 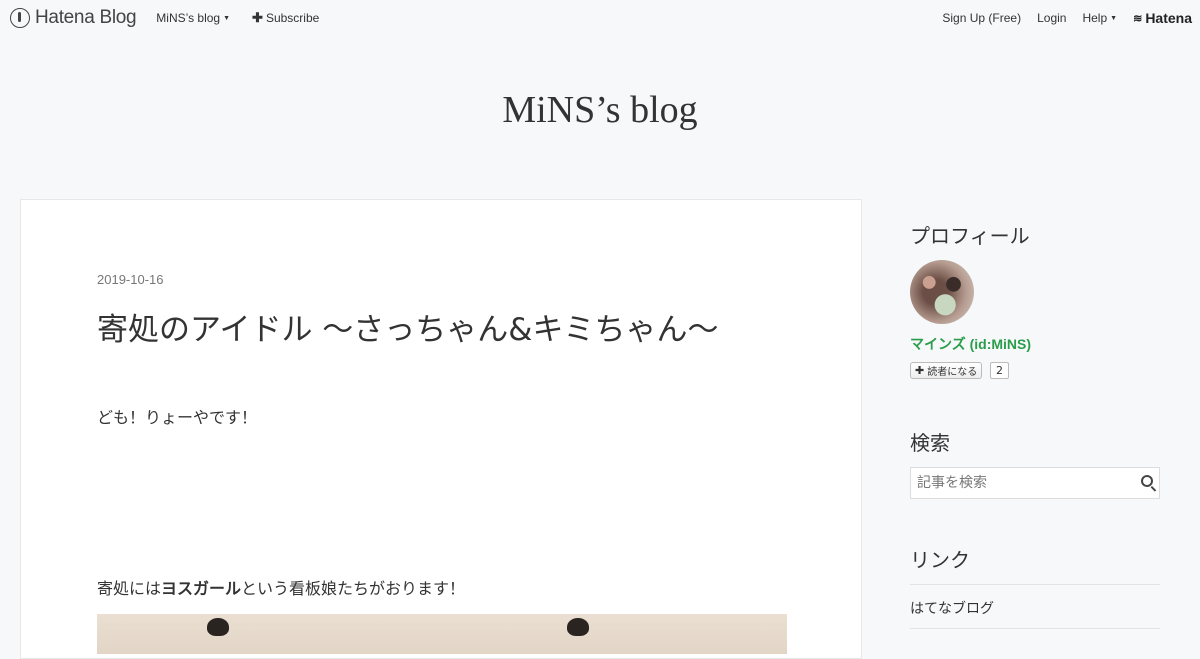 What do you see at coordinates (930, 443) in the screenshot?
I see `search-heading: 検索` at bounding box center [930, 443].